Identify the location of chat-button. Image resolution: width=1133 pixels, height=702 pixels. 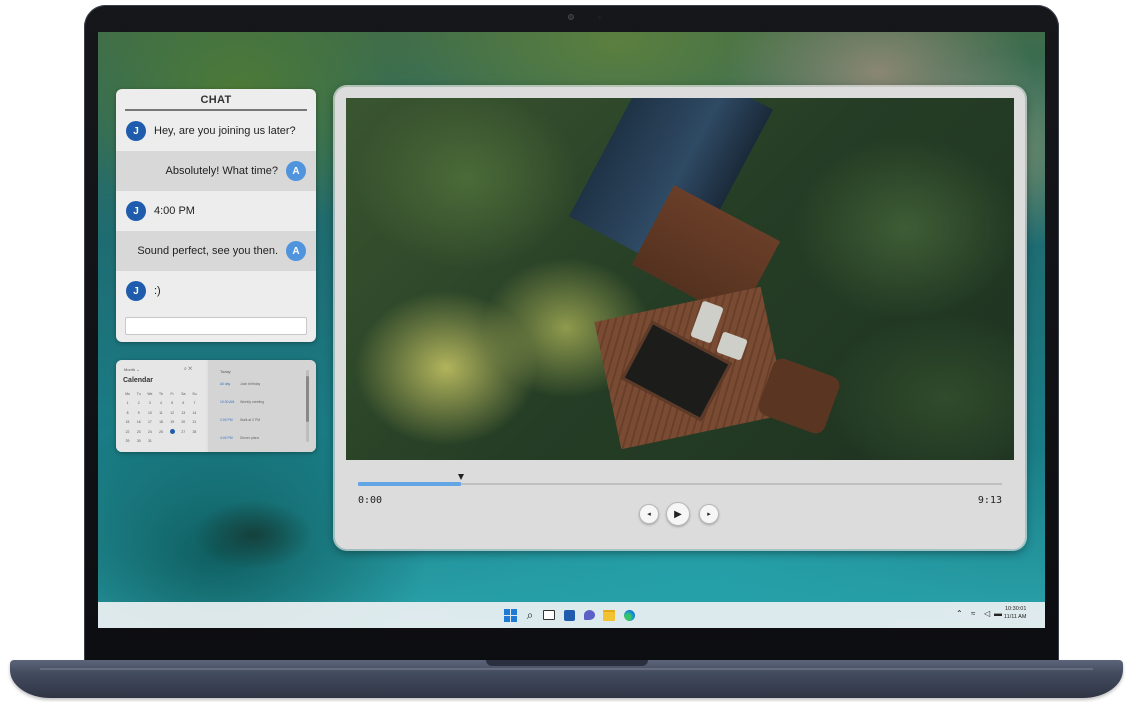
(589, 615).